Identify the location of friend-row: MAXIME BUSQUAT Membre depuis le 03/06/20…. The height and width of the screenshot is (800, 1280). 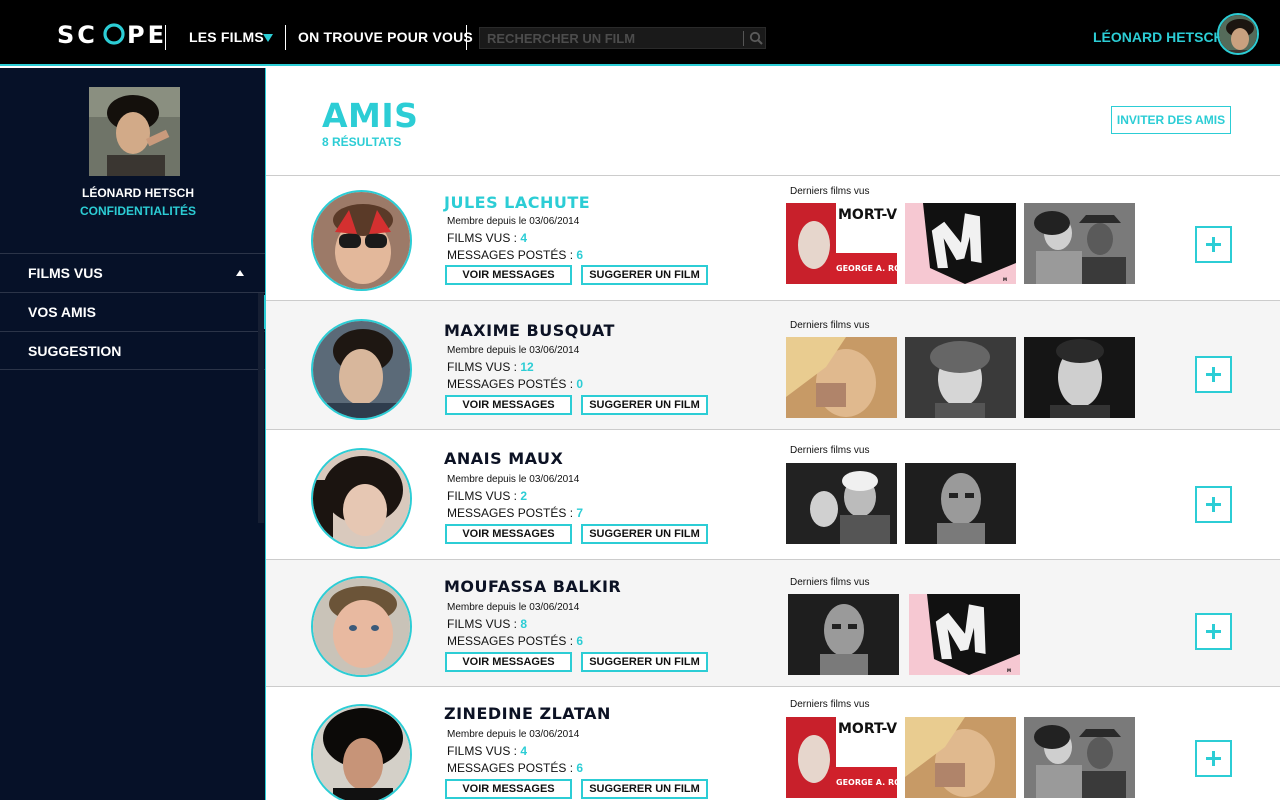
(773, 364).